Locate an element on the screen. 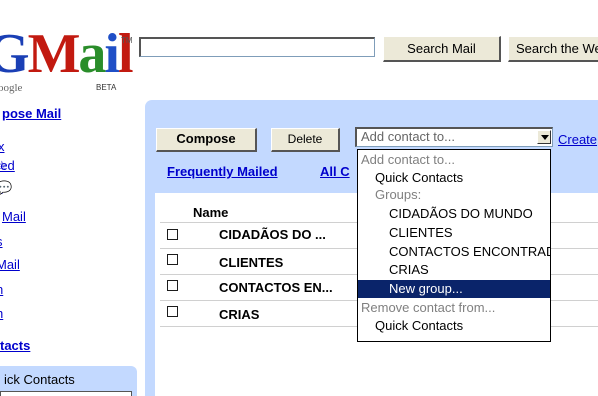 The image size is (598, 396). star-icon: ☆ is located at coordinates (4, 165).